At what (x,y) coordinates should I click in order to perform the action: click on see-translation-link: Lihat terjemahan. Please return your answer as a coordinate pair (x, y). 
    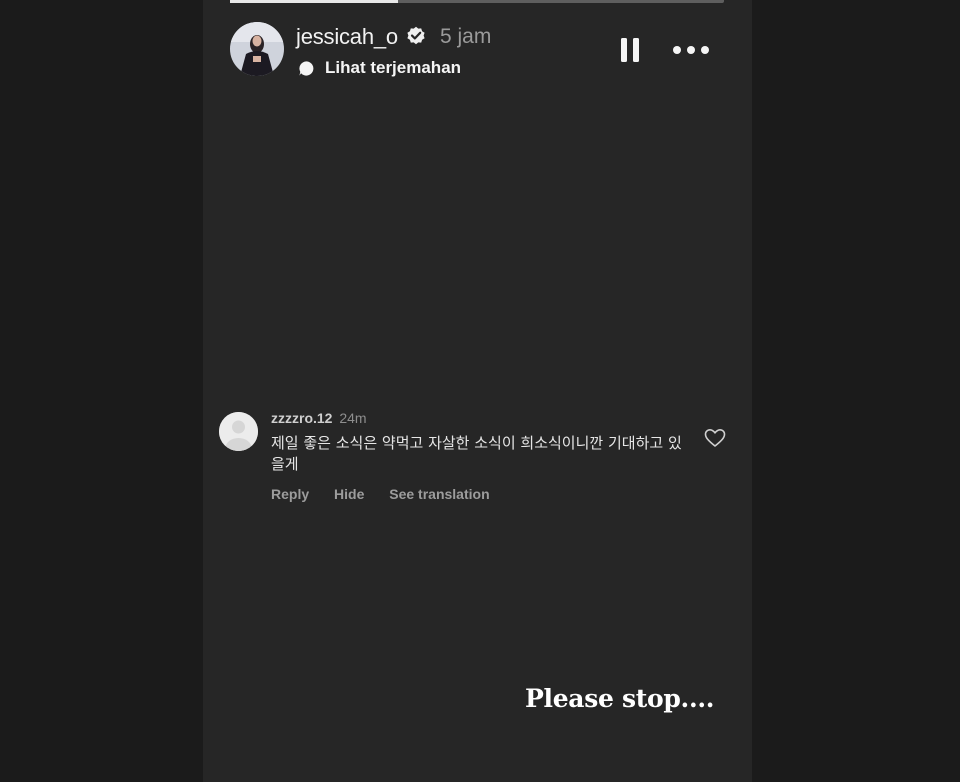
    Looking at the image, I should click on (379, 68).